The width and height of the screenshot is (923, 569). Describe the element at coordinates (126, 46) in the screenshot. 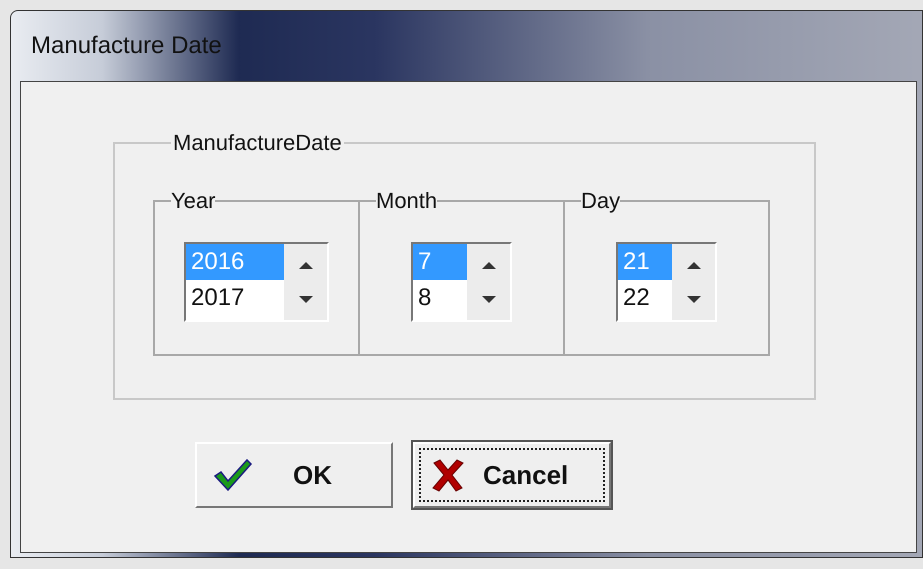

I see `window-title: Manufacture Date` at that location.